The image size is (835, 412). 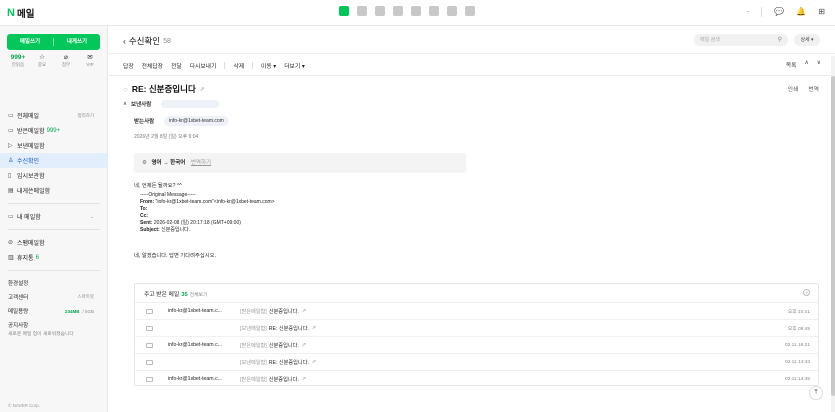 What do you see at coordinates (201, 163) in the screenshot?
I see `translate-link: 번역하기` at bounding box center [201, 163].